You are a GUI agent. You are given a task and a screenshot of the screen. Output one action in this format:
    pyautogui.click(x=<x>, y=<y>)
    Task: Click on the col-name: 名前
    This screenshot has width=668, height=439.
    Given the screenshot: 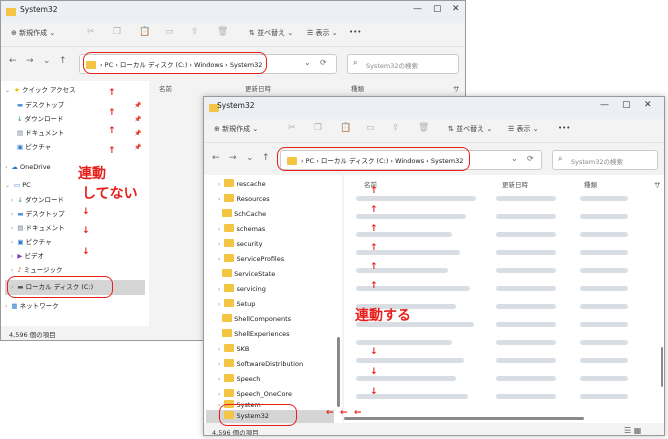 What is the action you would take?
    pyautogui.click(x=165, y=88)
    